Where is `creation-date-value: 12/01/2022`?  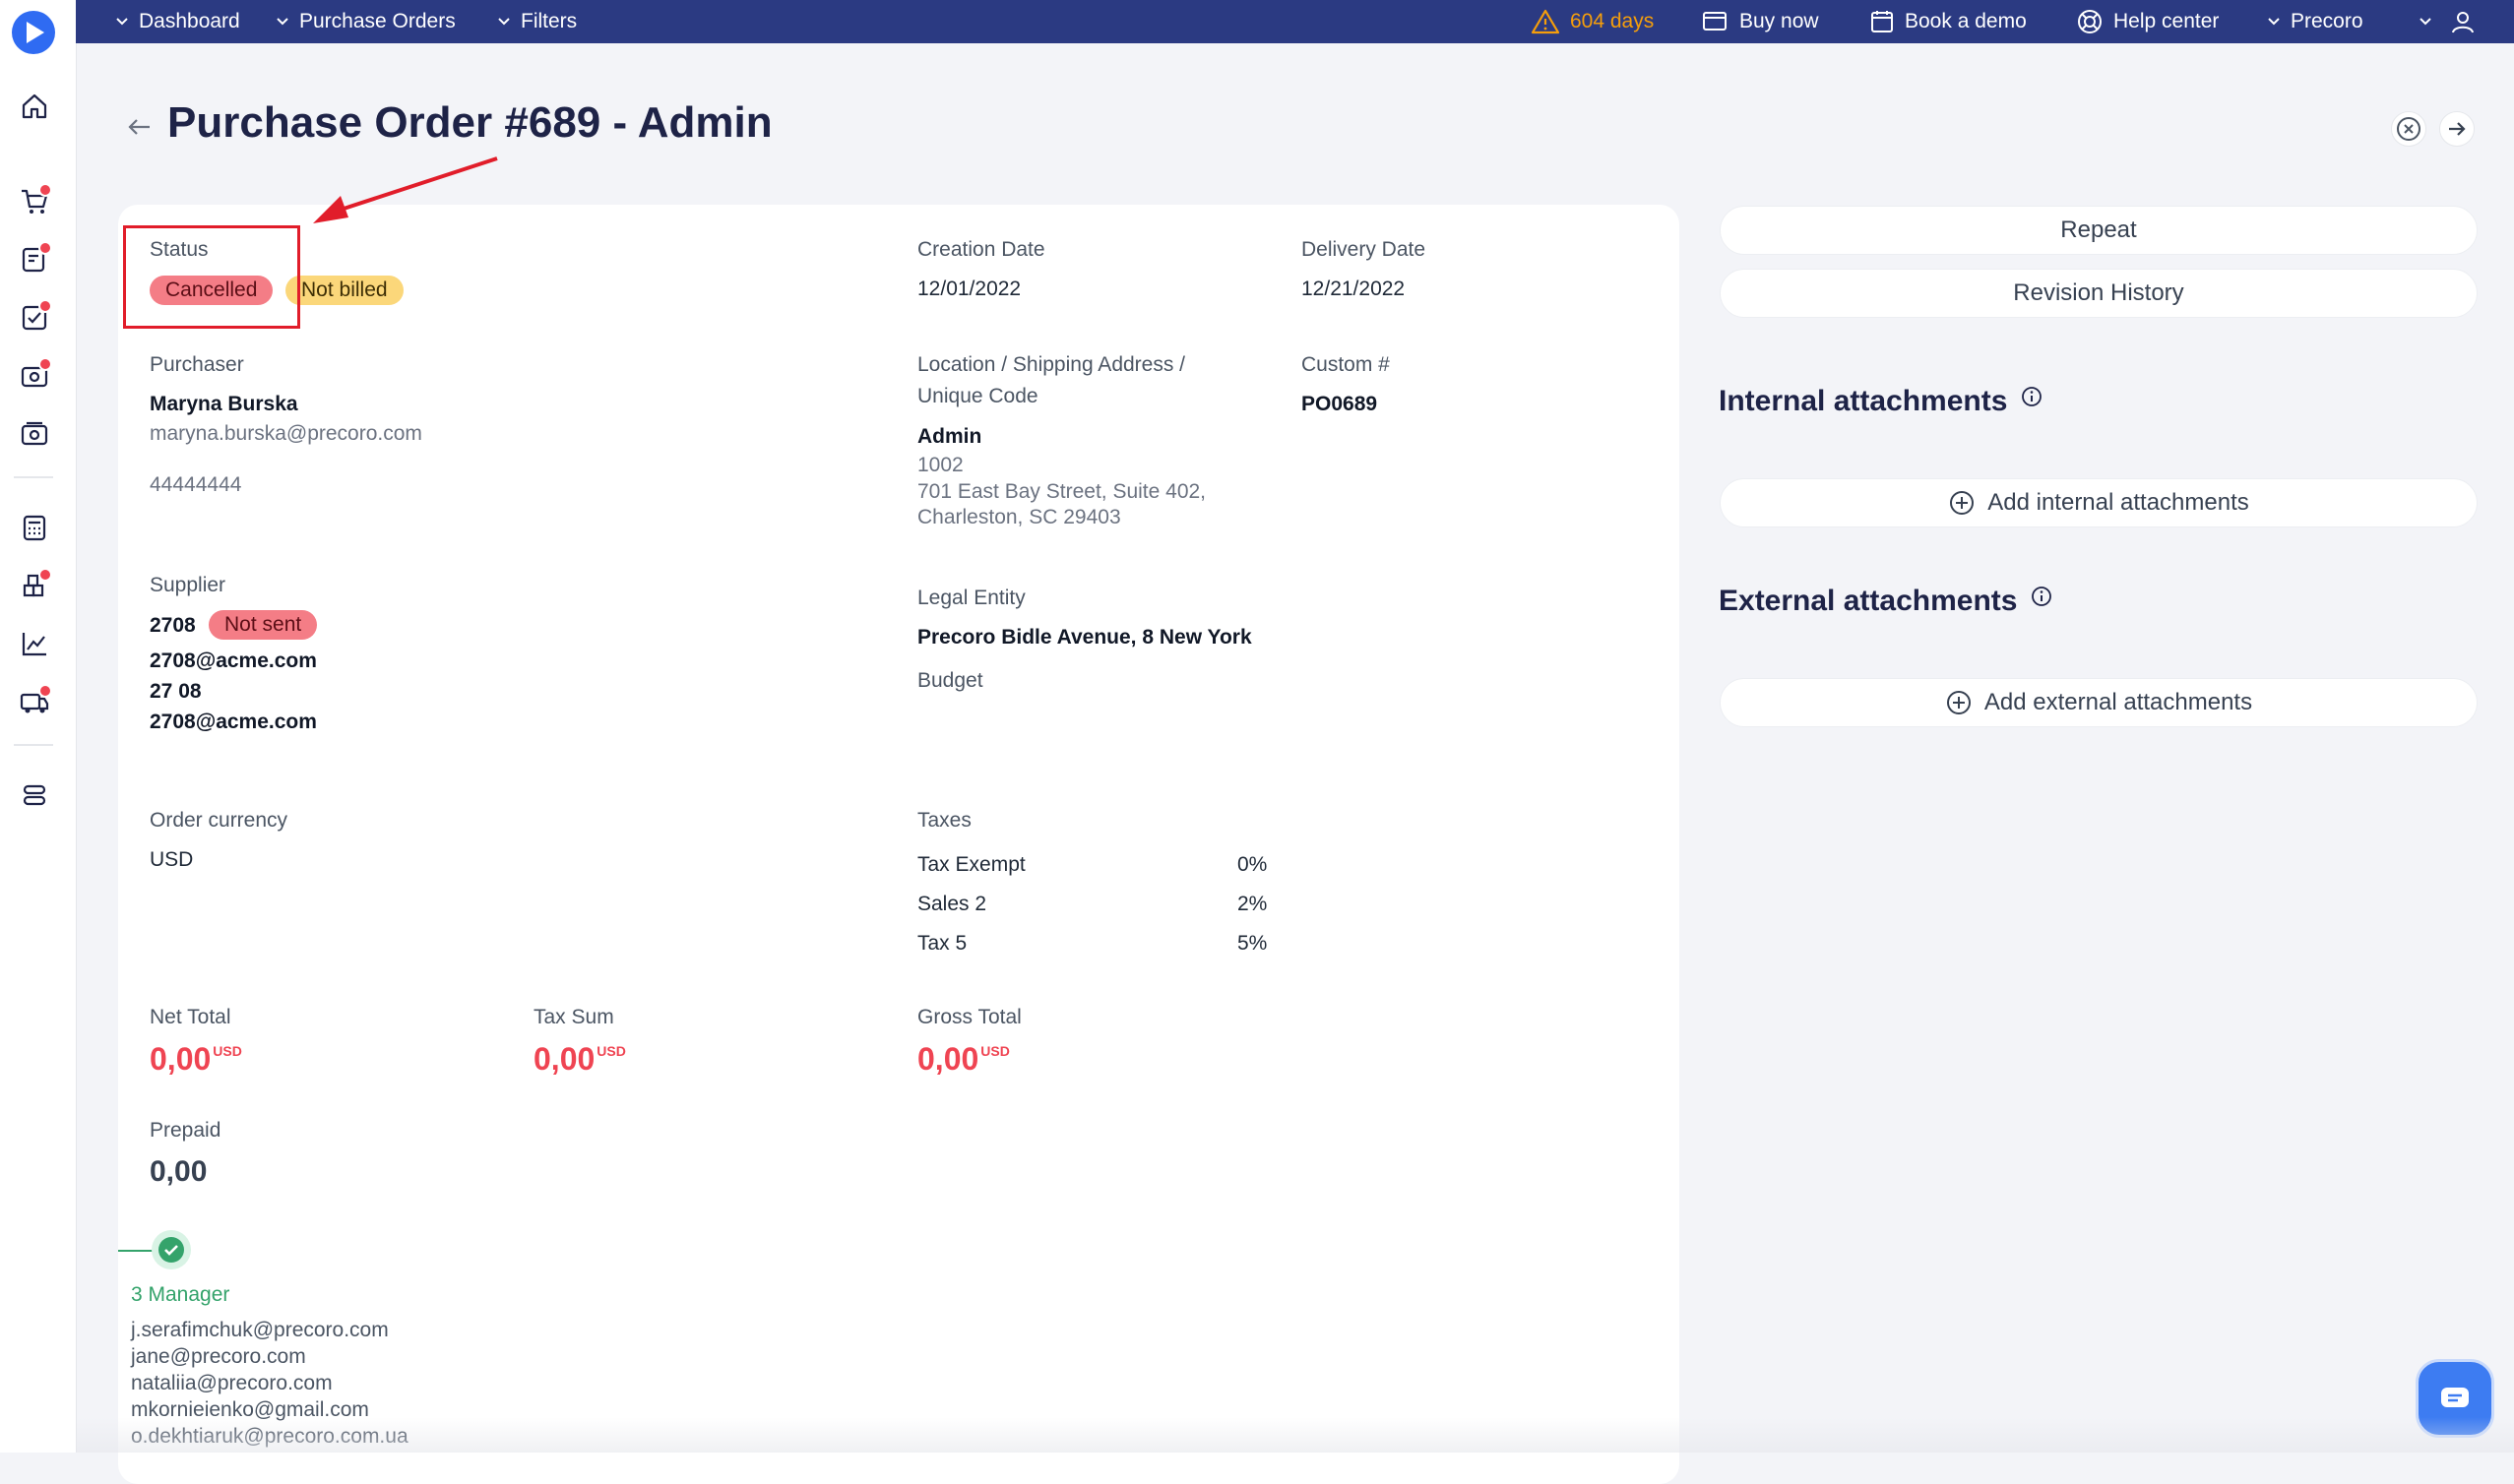 creation-date-value: 12/01/2022 is located at coordinates (970, 289).